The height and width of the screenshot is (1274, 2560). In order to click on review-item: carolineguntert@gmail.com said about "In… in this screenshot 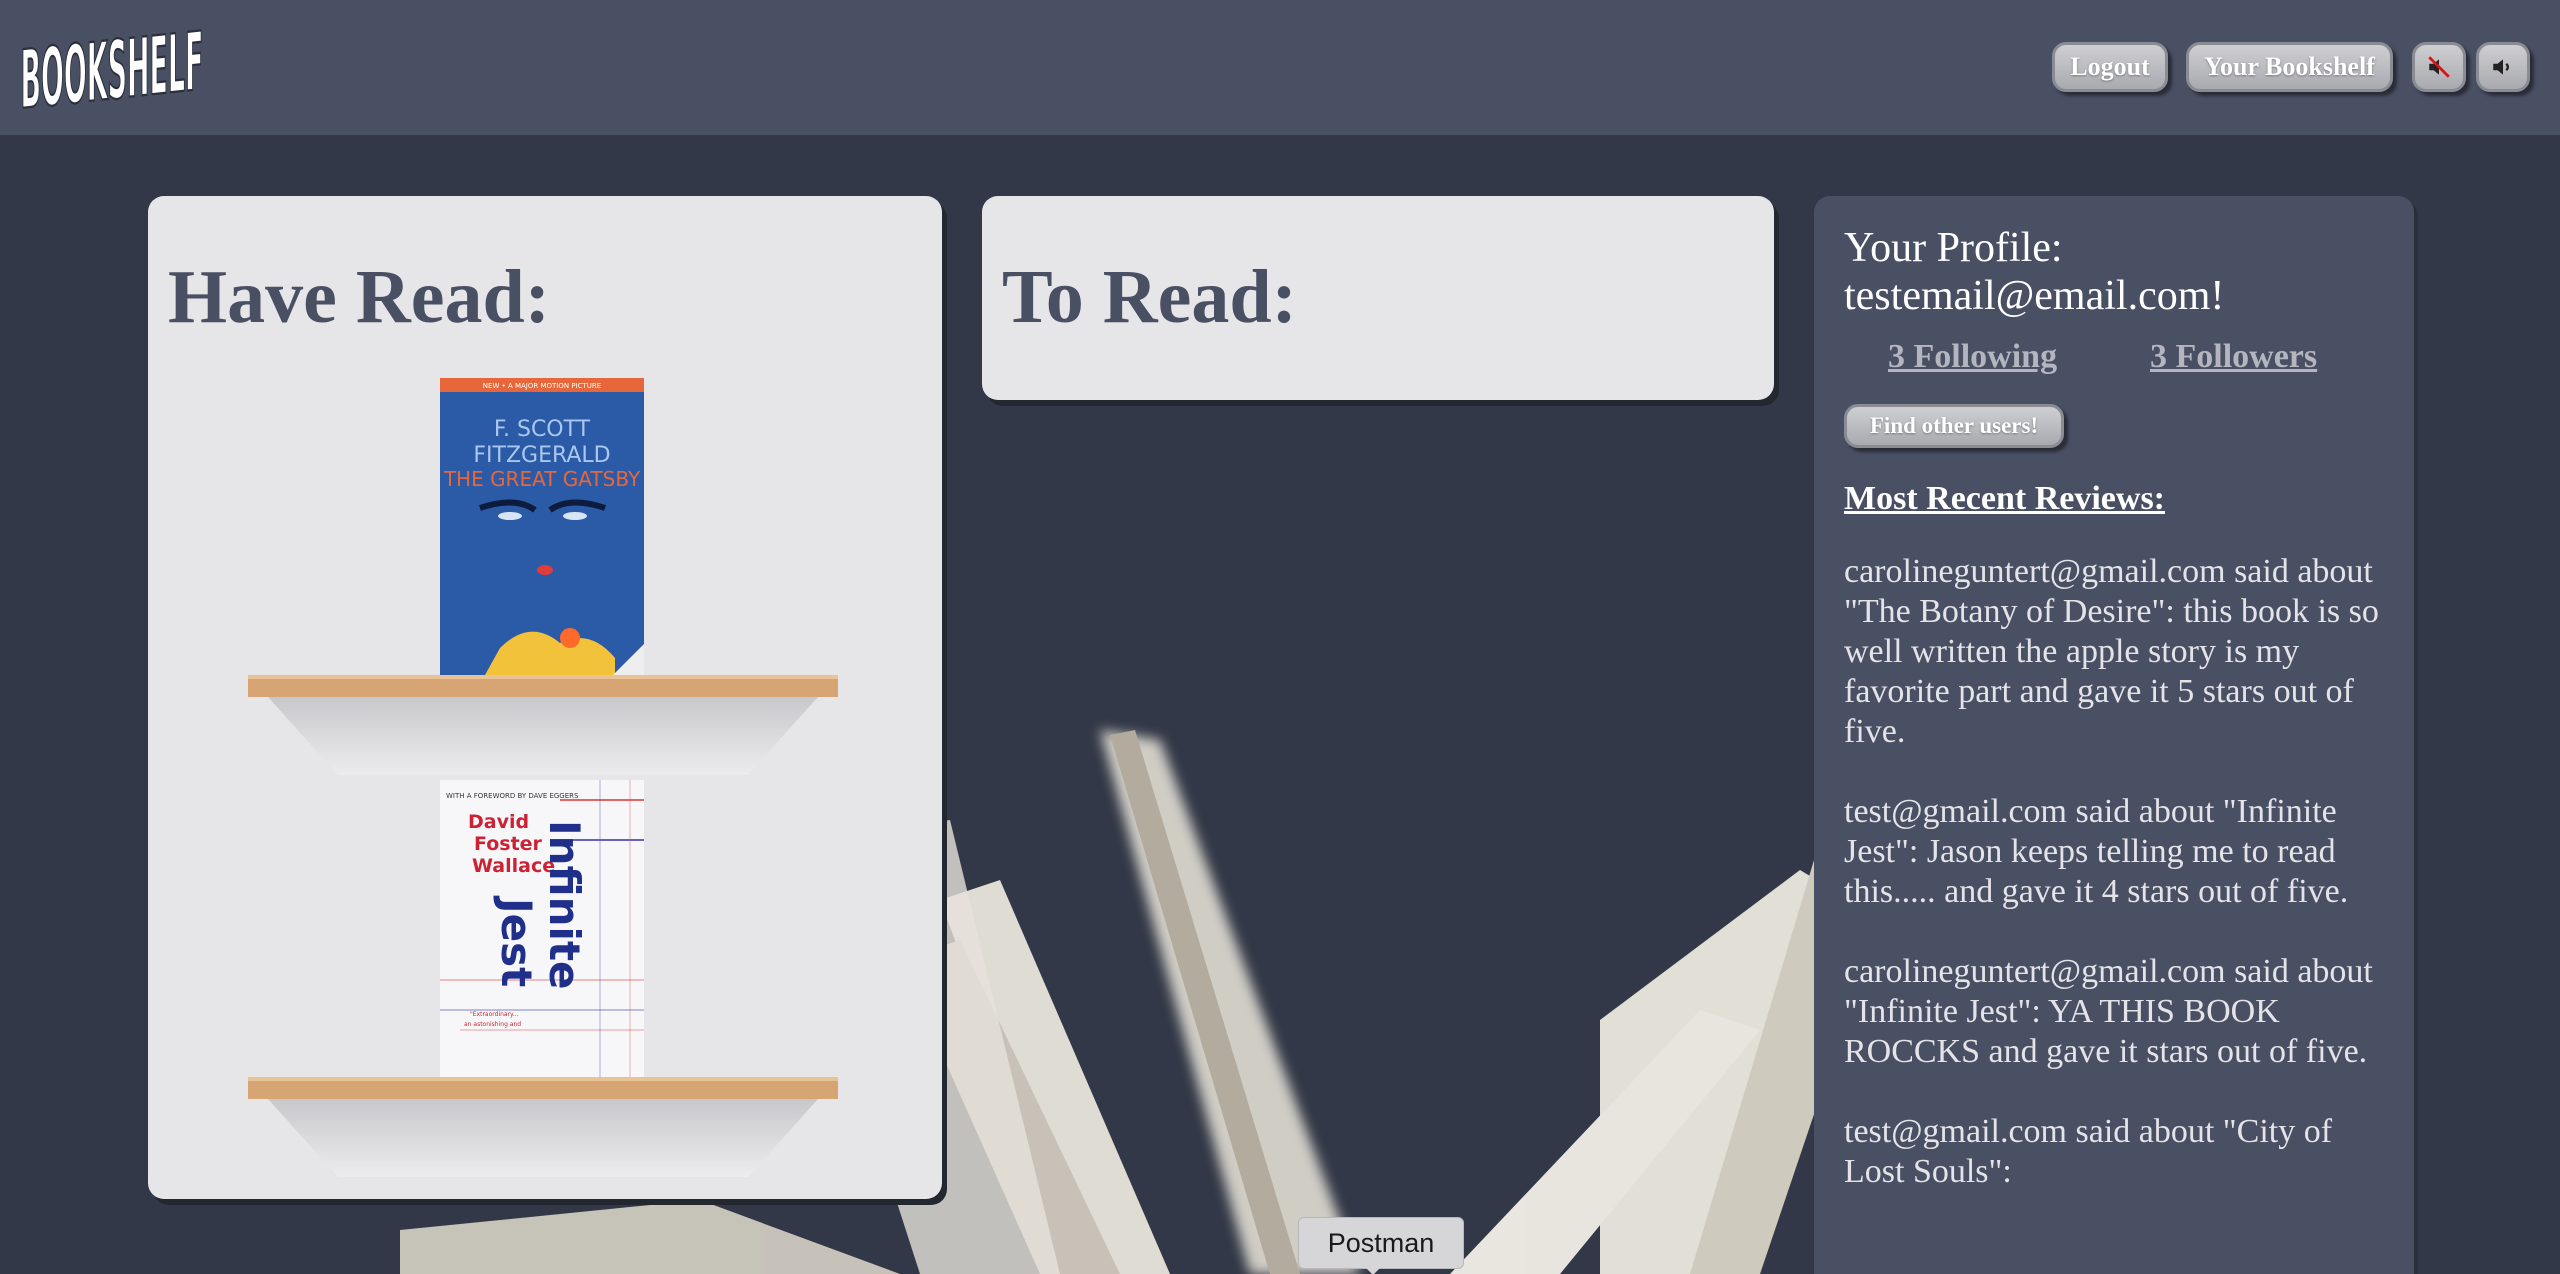, I will do `click(2108, 1011)`.